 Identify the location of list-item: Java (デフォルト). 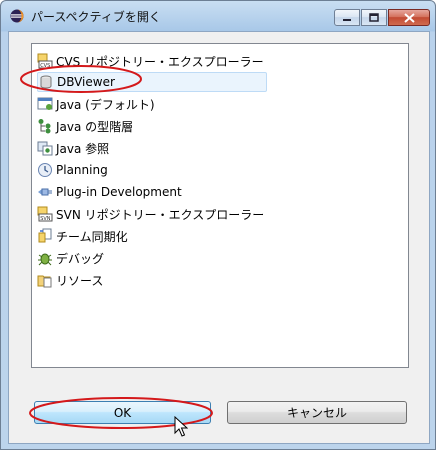
(152, 104).